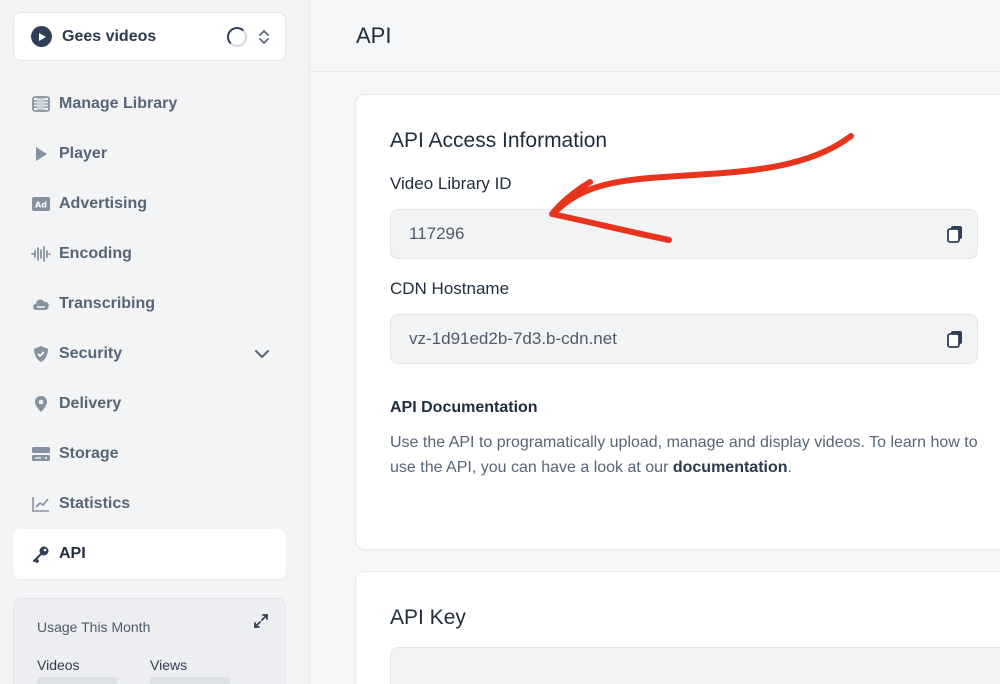 This screenshot has width=1000, height=684. Describe the element at coordinates (89, 453) in the screenshot. I see `sidebar-item-label: Storage` at that location.